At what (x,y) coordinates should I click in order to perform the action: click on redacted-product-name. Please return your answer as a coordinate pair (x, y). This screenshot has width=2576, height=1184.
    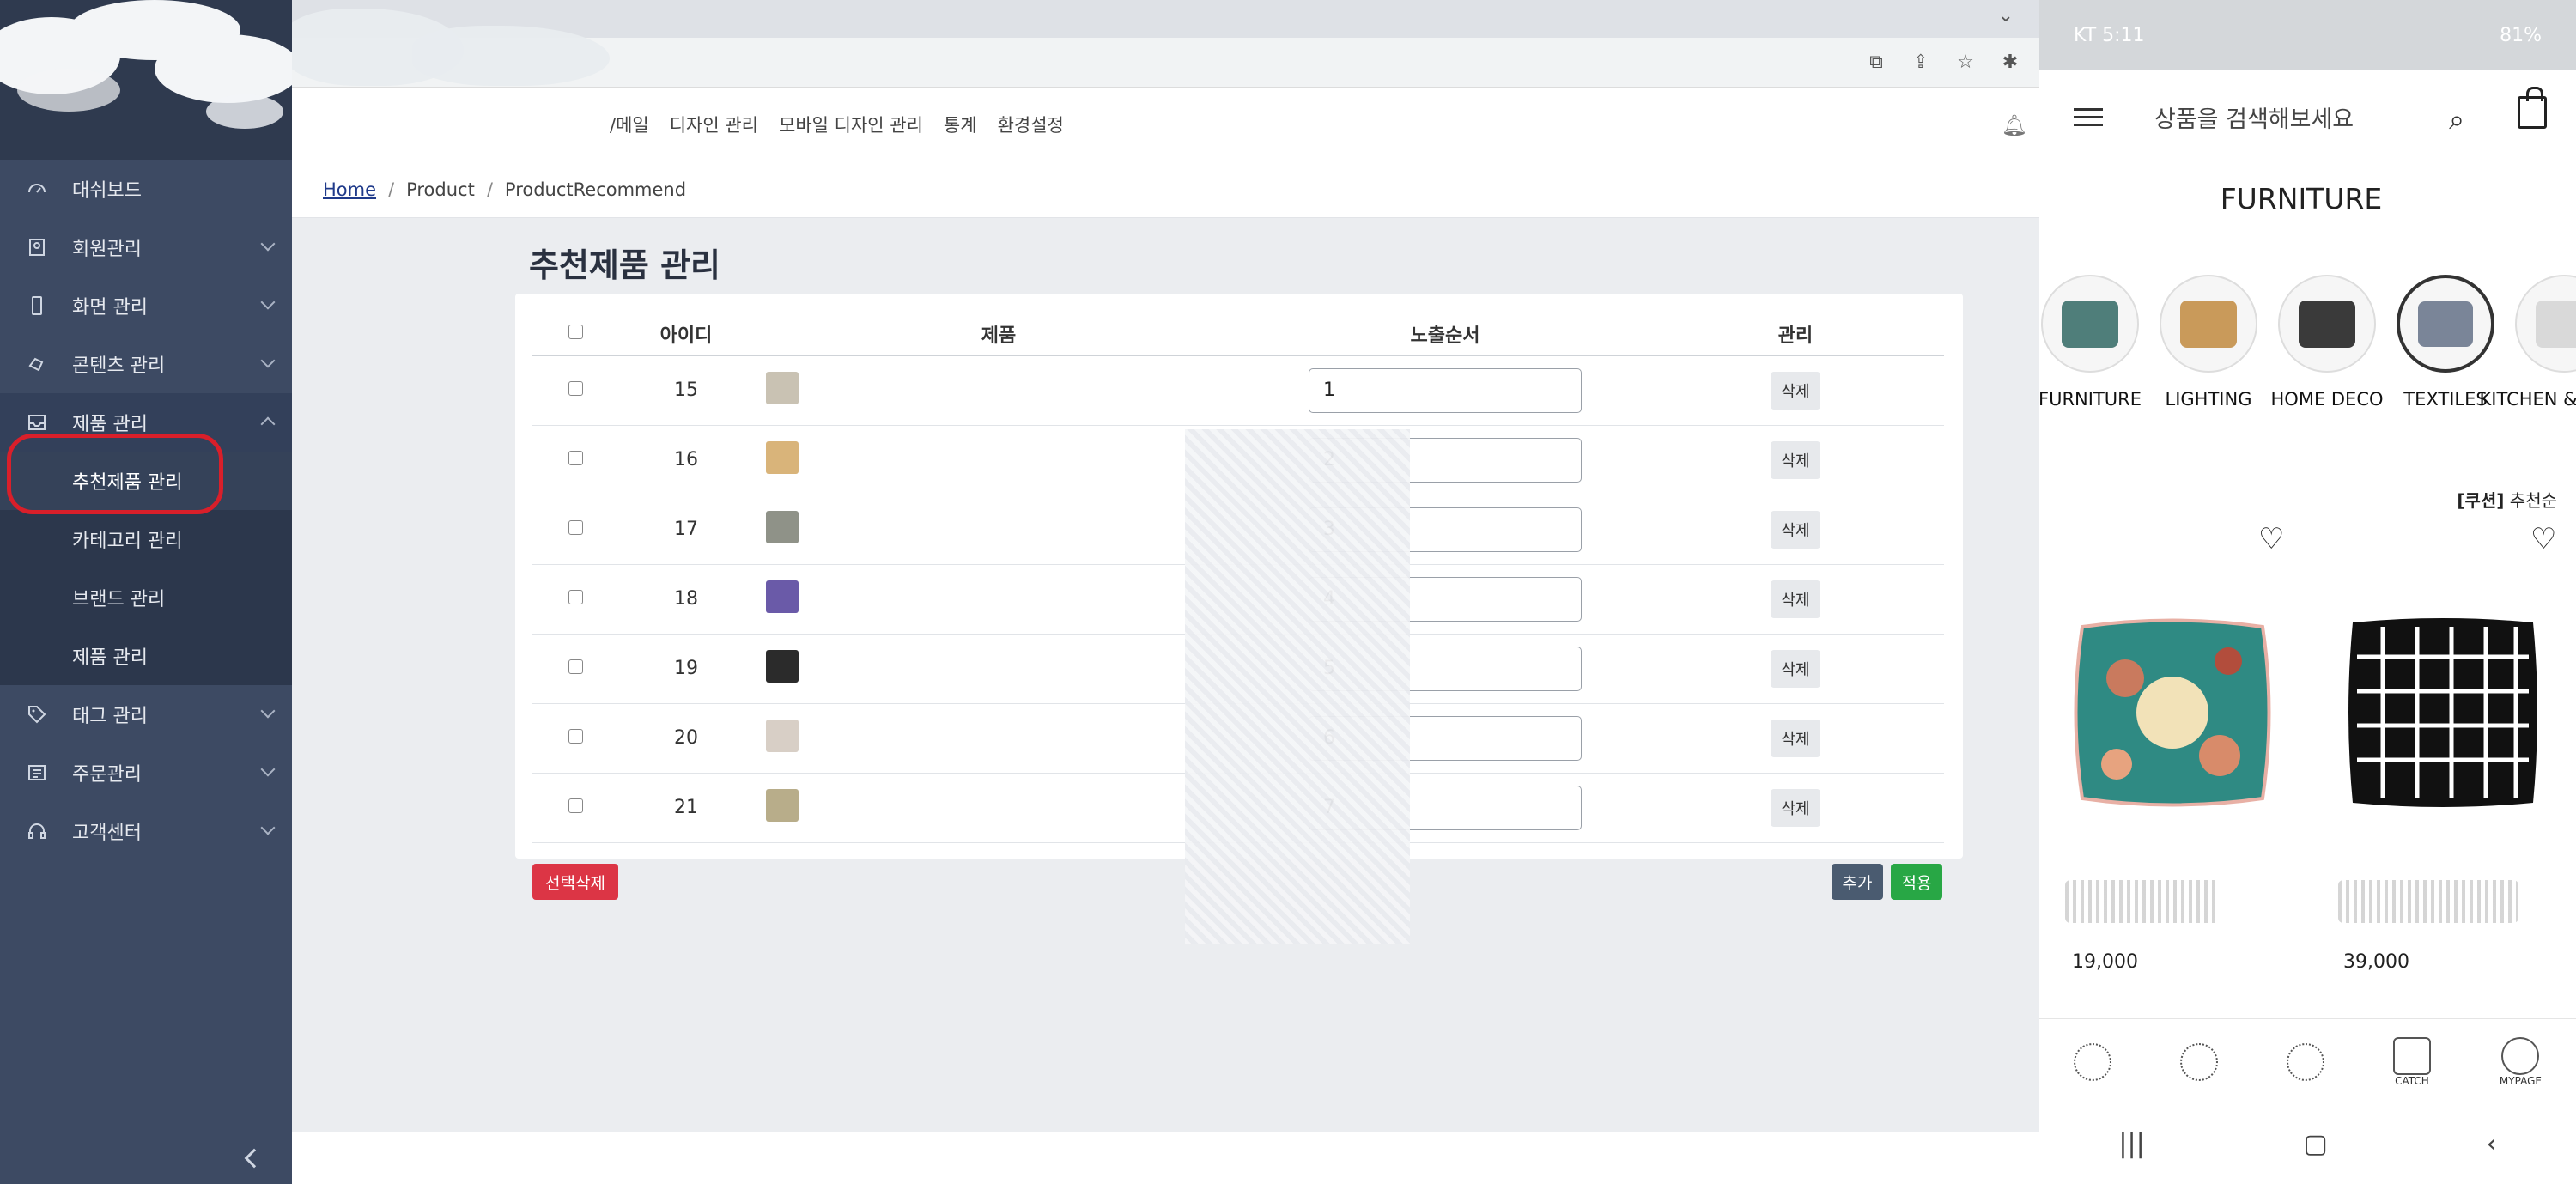
    Looking at the image, I should click on (2142, 902).